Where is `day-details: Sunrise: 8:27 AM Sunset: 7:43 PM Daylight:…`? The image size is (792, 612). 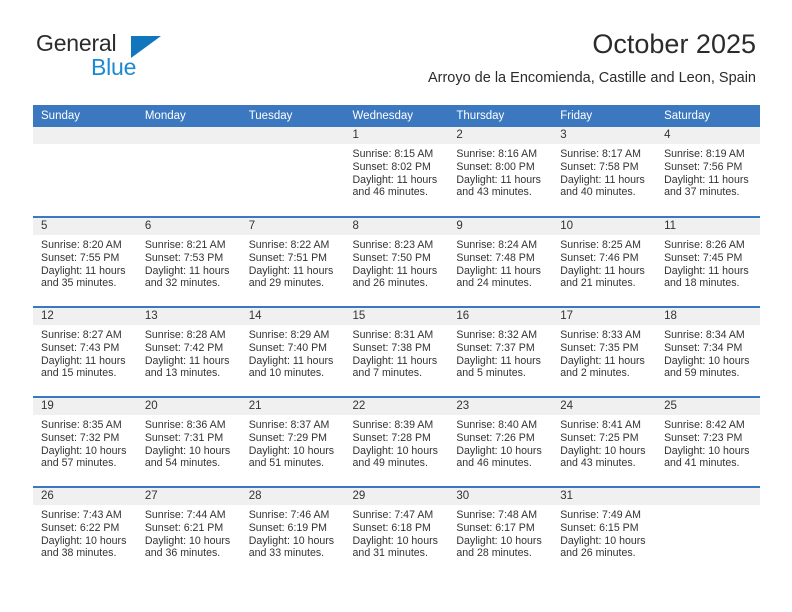 day-details: Sunrise: 8:27 AM Sunset: 7:43 PM Daylight:… is located at coordinates (85, 352).